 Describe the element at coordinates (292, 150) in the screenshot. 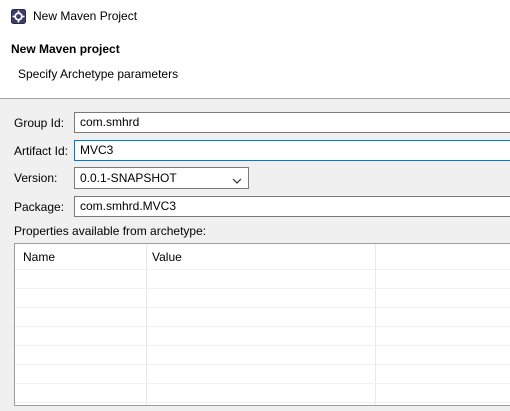

I see `artifact-id-field: MVC3` at that location.